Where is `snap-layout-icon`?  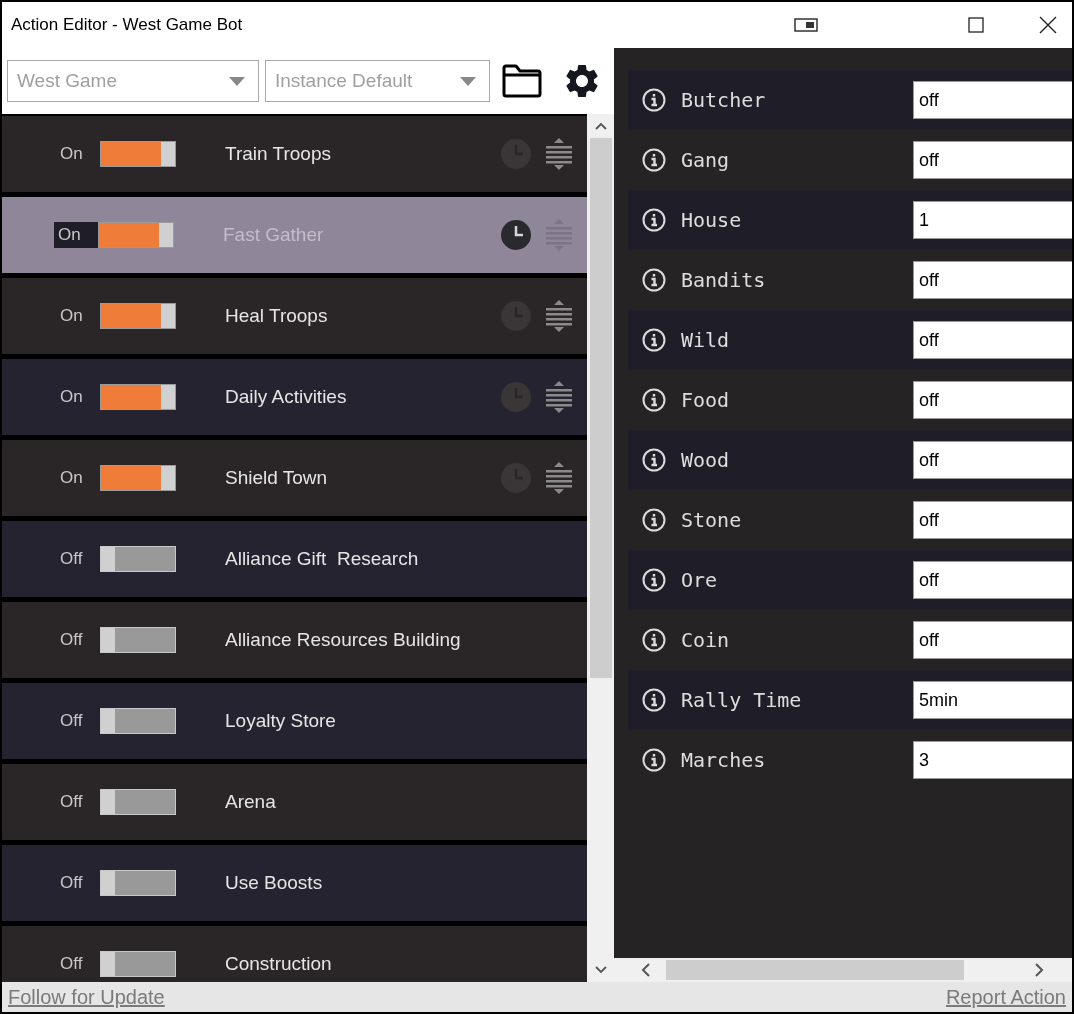
snap-layout-icon is located at coordinates (806, 25).